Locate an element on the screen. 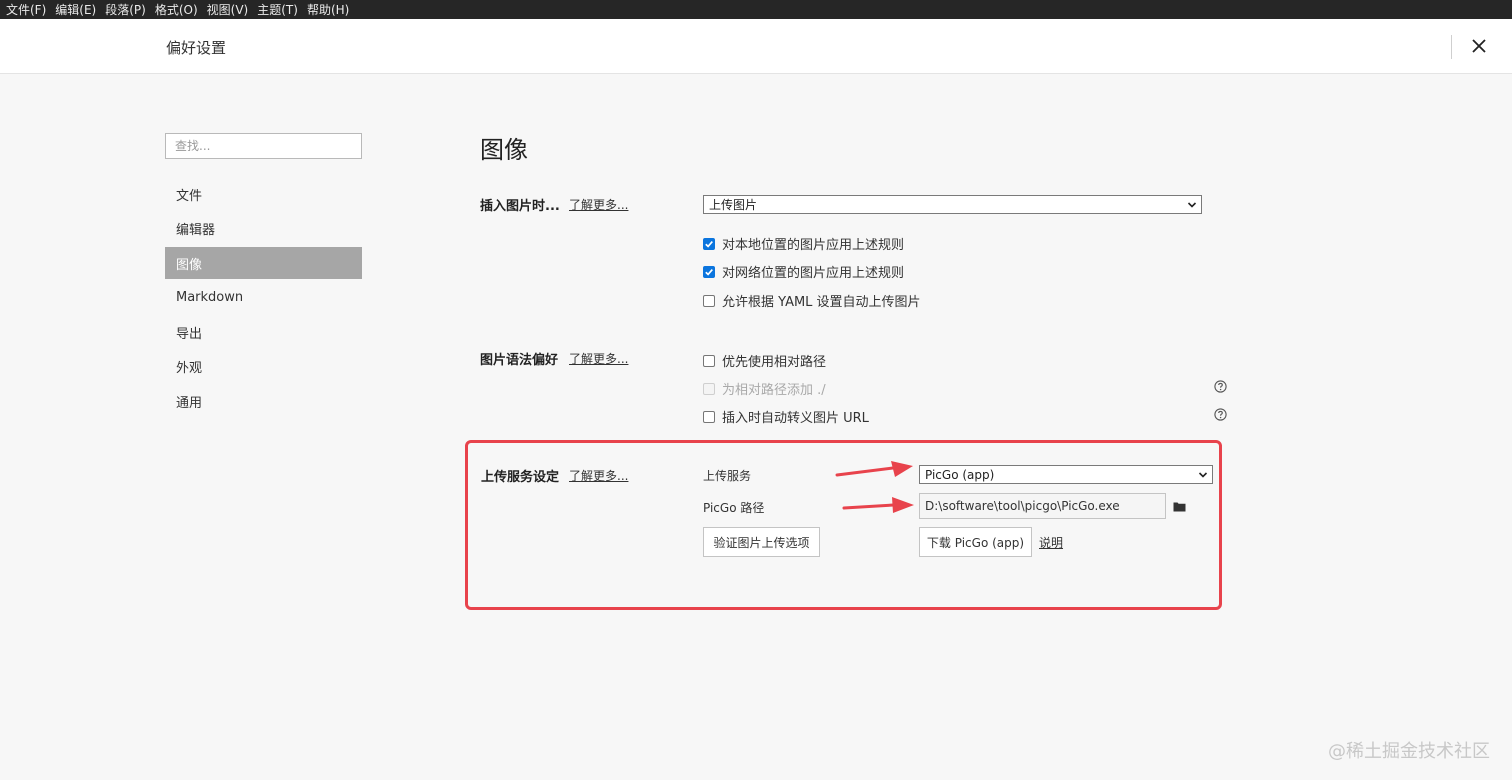 This screenshot has height=780, width=1512. page-title: 偏好设置 is located at coordinates (196, 48).